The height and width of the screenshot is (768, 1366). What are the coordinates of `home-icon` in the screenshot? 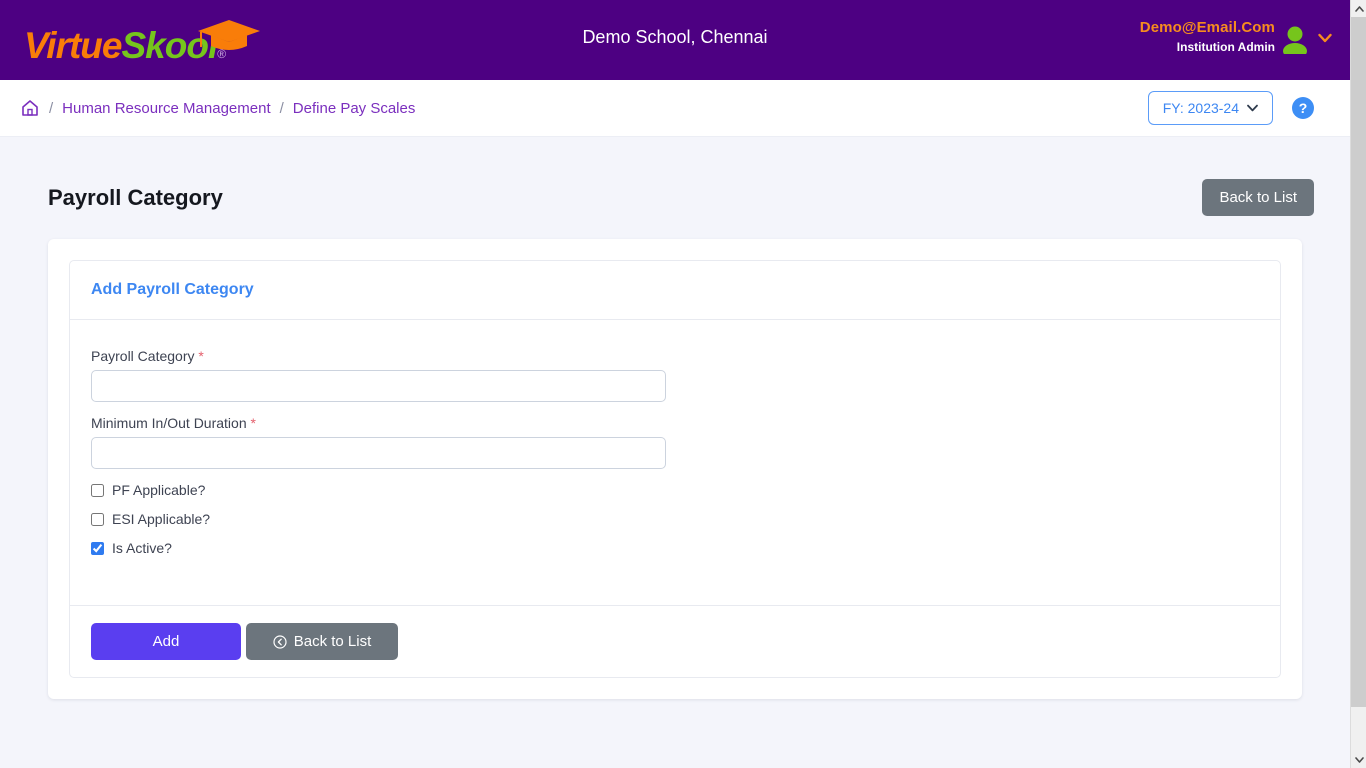 It's located at (30, 108).